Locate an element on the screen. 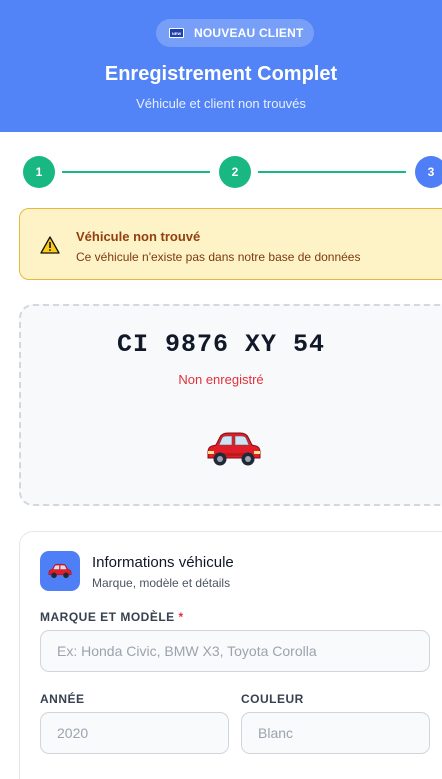  page-subtitle: Véhicule et client non trouvés is located at coordinates (221, 103).